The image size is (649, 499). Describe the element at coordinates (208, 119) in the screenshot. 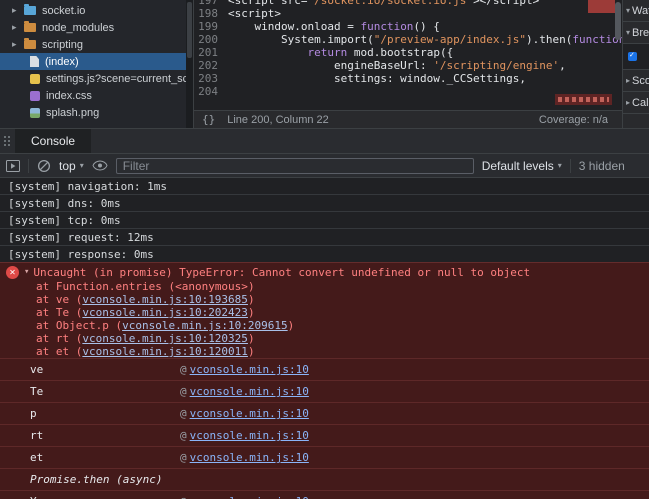

I see `pretty-print-button: {}` at that location.